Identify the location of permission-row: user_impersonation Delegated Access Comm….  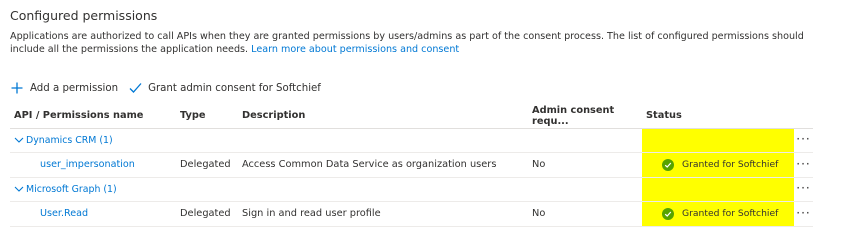
(411, 165).